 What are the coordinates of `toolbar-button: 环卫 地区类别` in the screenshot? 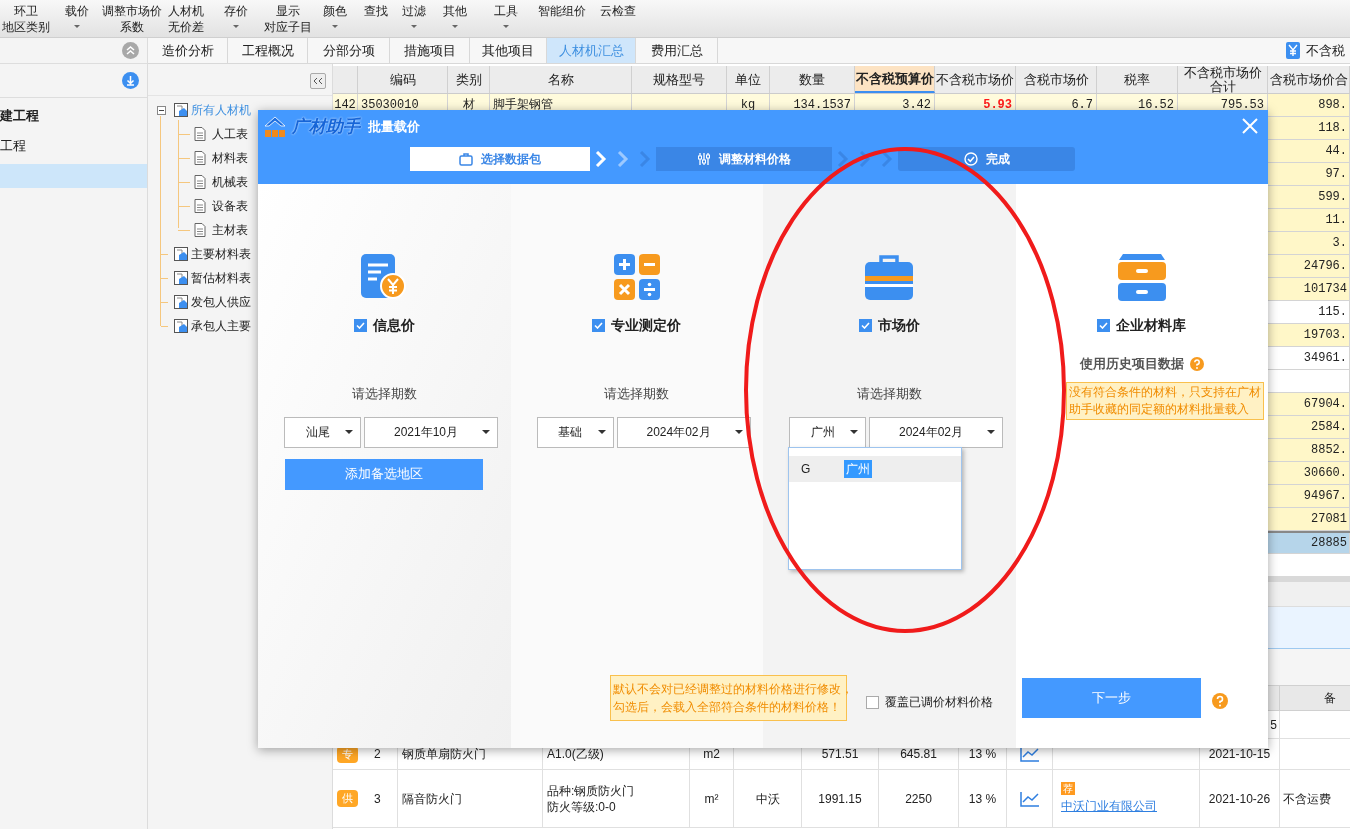 It's located at (25, 18).